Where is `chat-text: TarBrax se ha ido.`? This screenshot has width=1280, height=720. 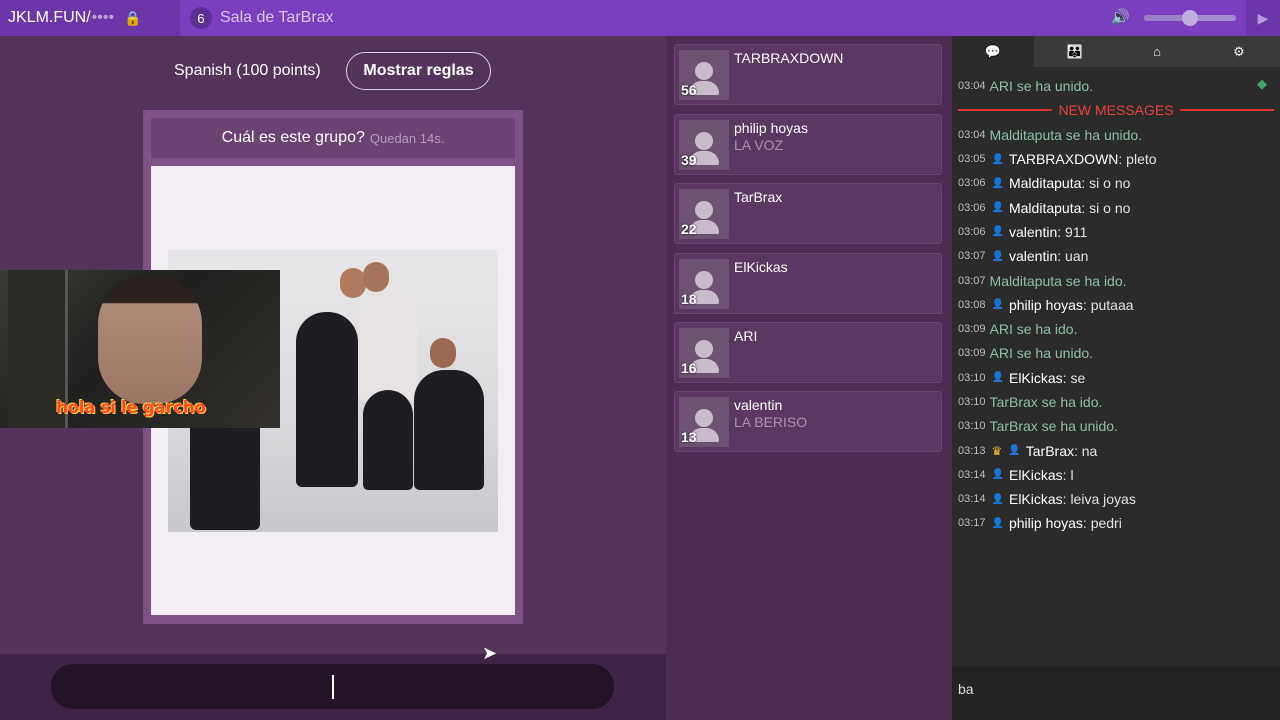 chat-text: TarBrax se ha ido. is located at coordinates (1046, 402).